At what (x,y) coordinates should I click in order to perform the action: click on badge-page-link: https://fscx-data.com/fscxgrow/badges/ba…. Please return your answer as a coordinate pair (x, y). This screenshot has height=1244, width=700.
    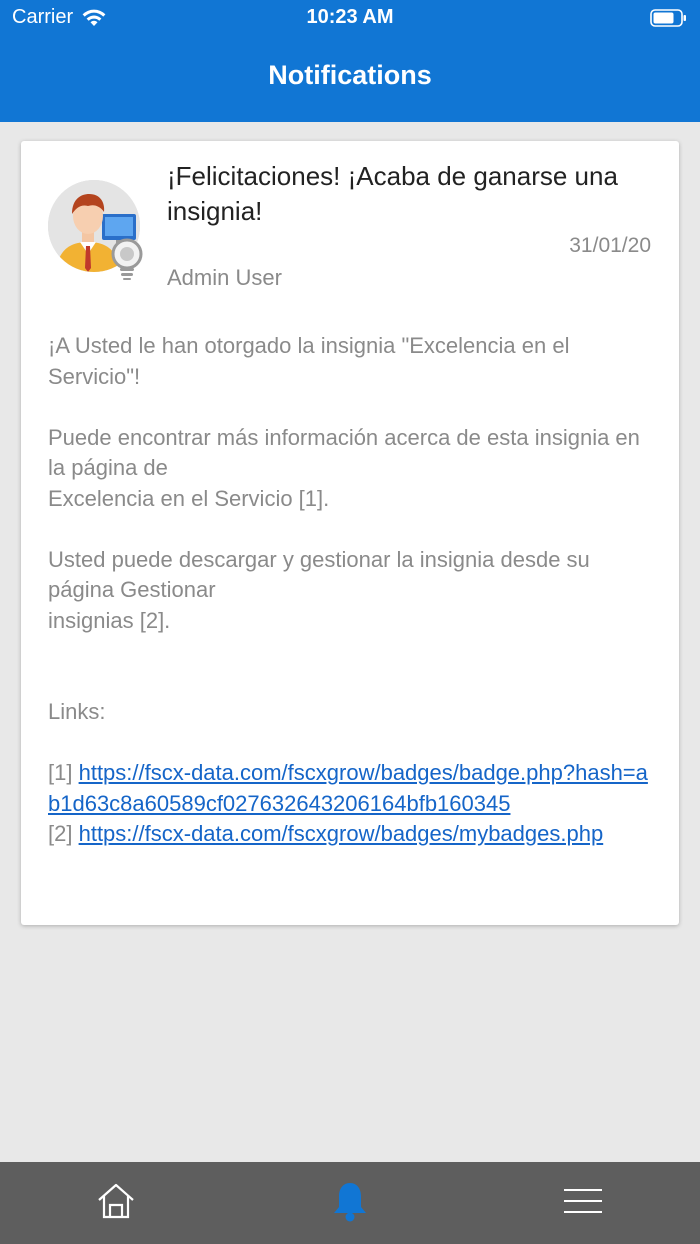
    Looking at the image, I should click on (348, 788).